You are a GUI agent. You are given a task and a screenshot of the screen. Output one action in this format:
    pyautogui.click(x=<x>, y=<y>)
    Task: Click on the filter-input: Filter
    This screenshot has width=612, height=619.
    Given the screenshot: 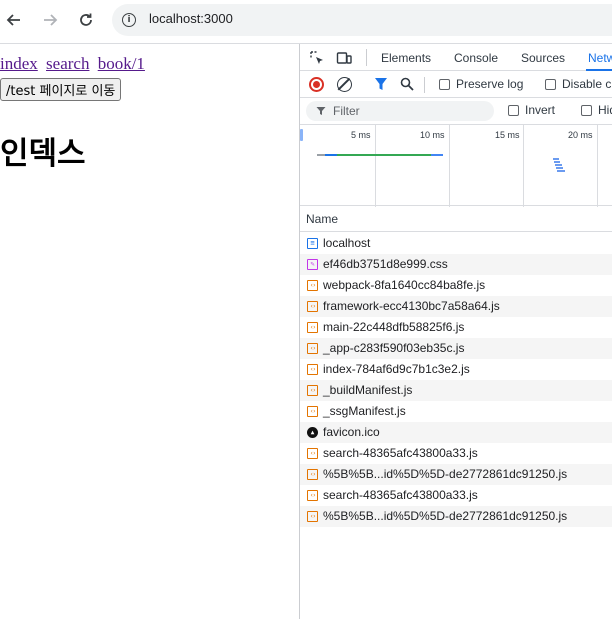 What is the action you would take?
    pyautogui.click(x=400, y=111)
    